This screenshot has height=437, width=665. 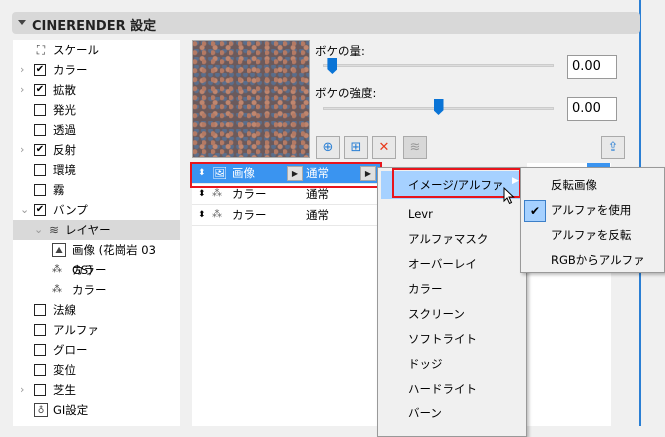 What do you see at coordinates (436, 314) in the screenshot?
I see `menu-item: スクリーン` at bounding box center [436, 314].